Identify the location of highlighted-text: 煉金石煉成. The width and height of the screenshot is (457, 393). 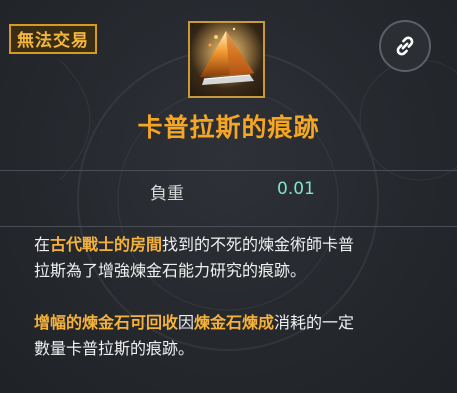
(234, 322).